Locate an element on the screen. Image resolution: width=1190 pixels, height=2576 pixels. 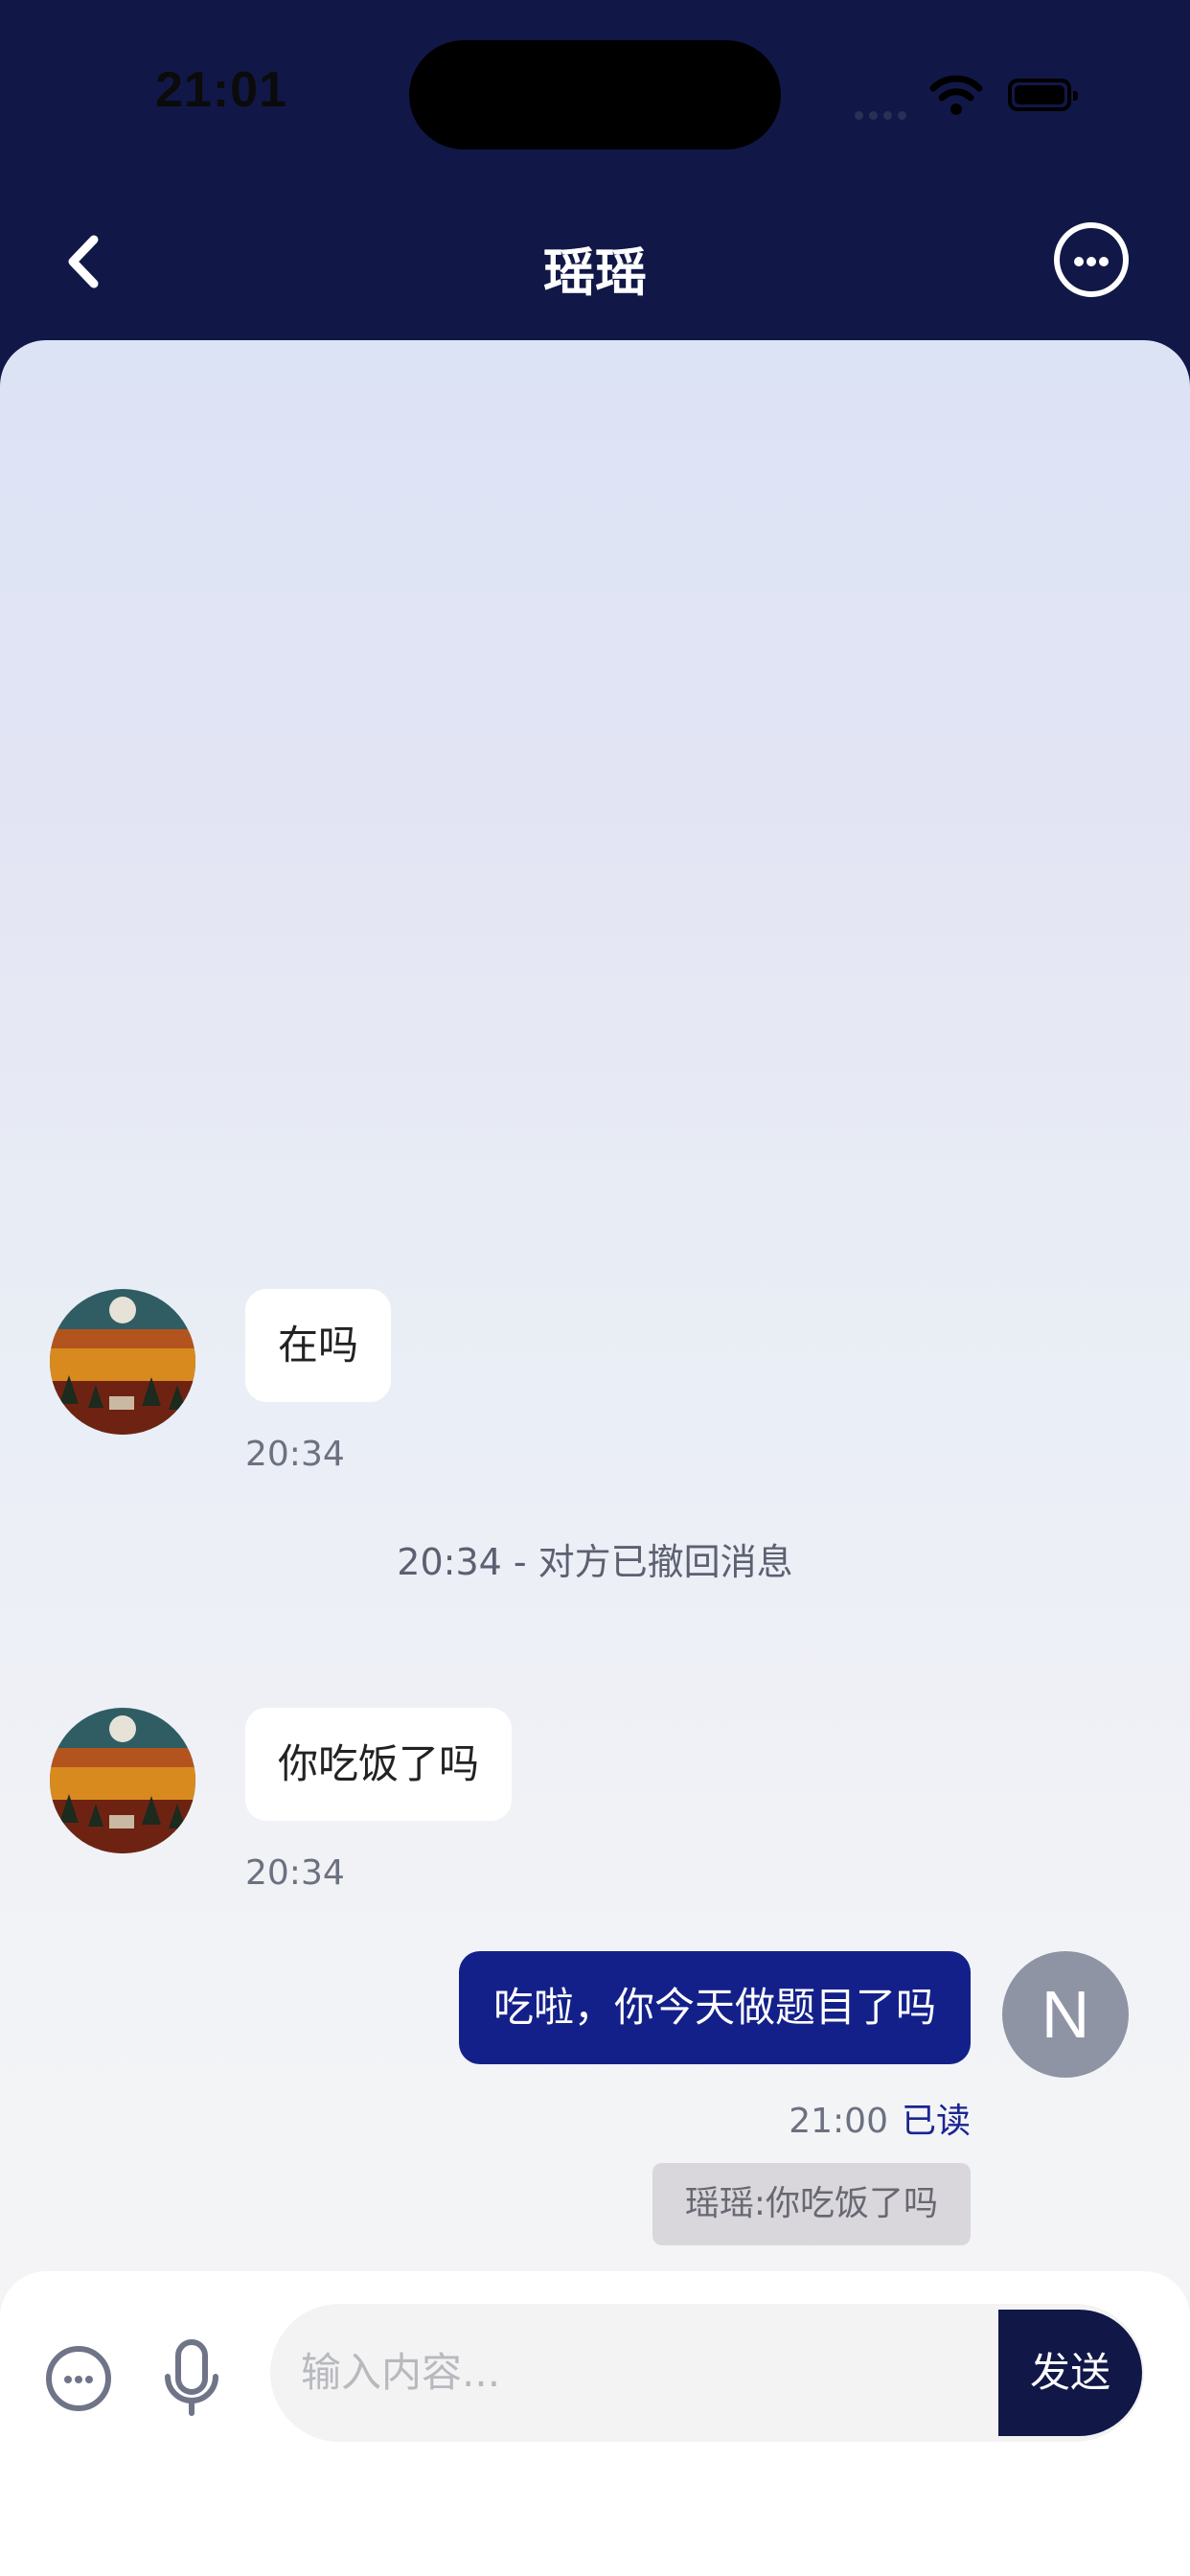
dynamic-island is located at coordinates (595, 95).